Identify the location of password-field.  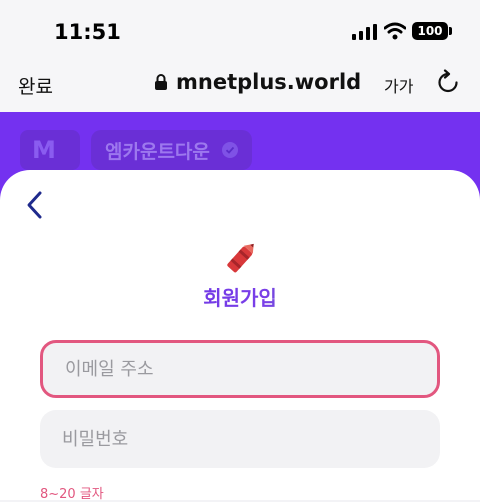
(240, 439).